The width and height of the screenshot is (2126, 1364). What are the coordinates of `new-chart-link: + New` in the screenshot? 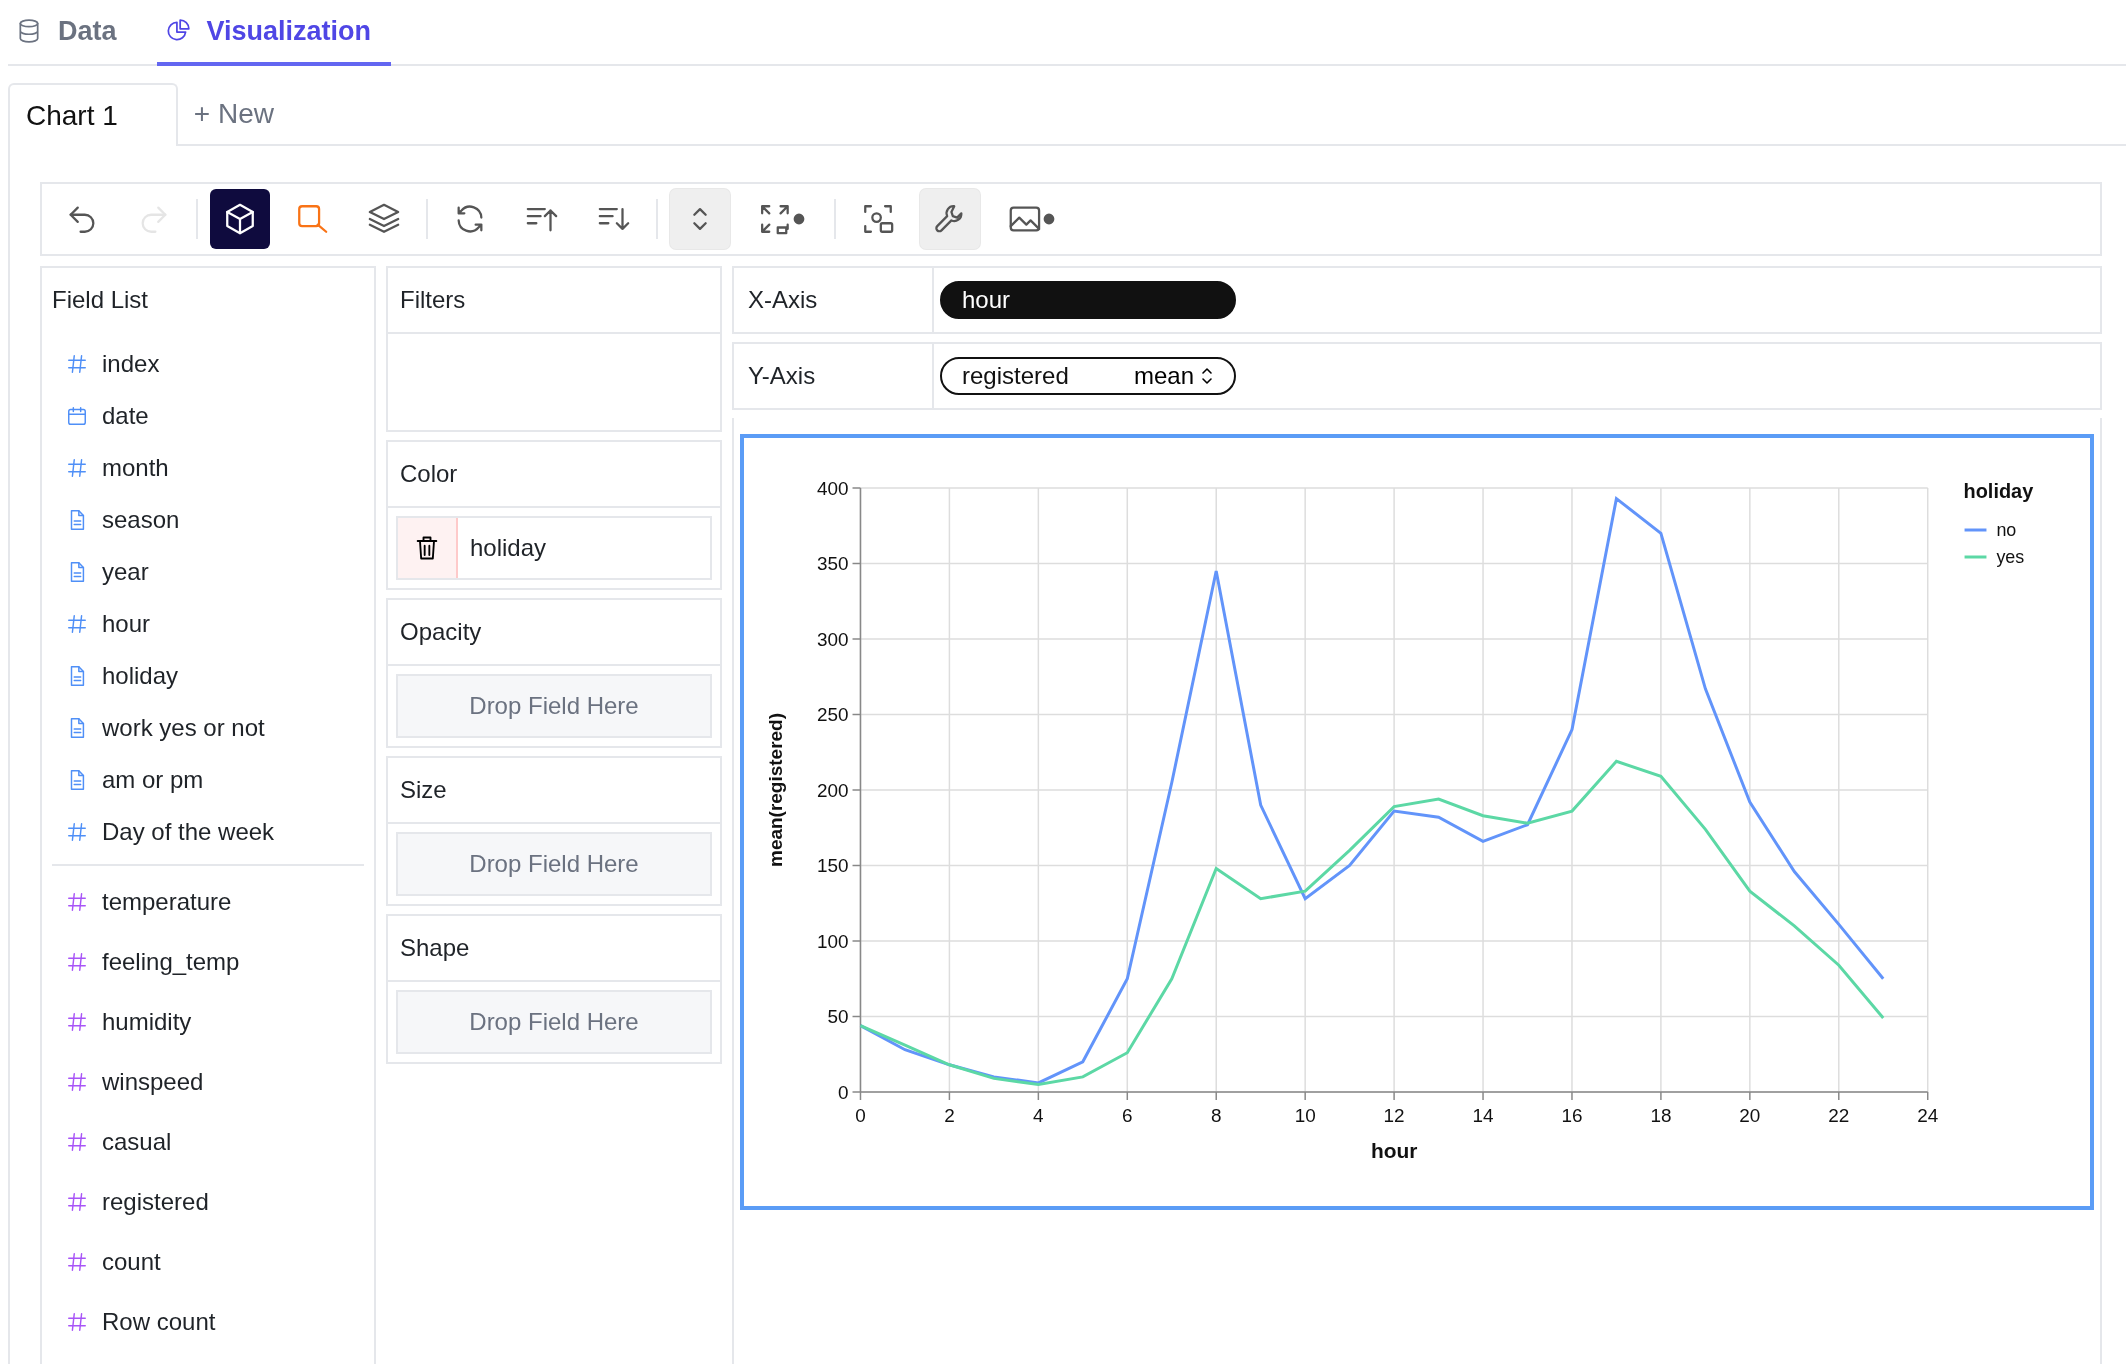 It's located at (233, 113).